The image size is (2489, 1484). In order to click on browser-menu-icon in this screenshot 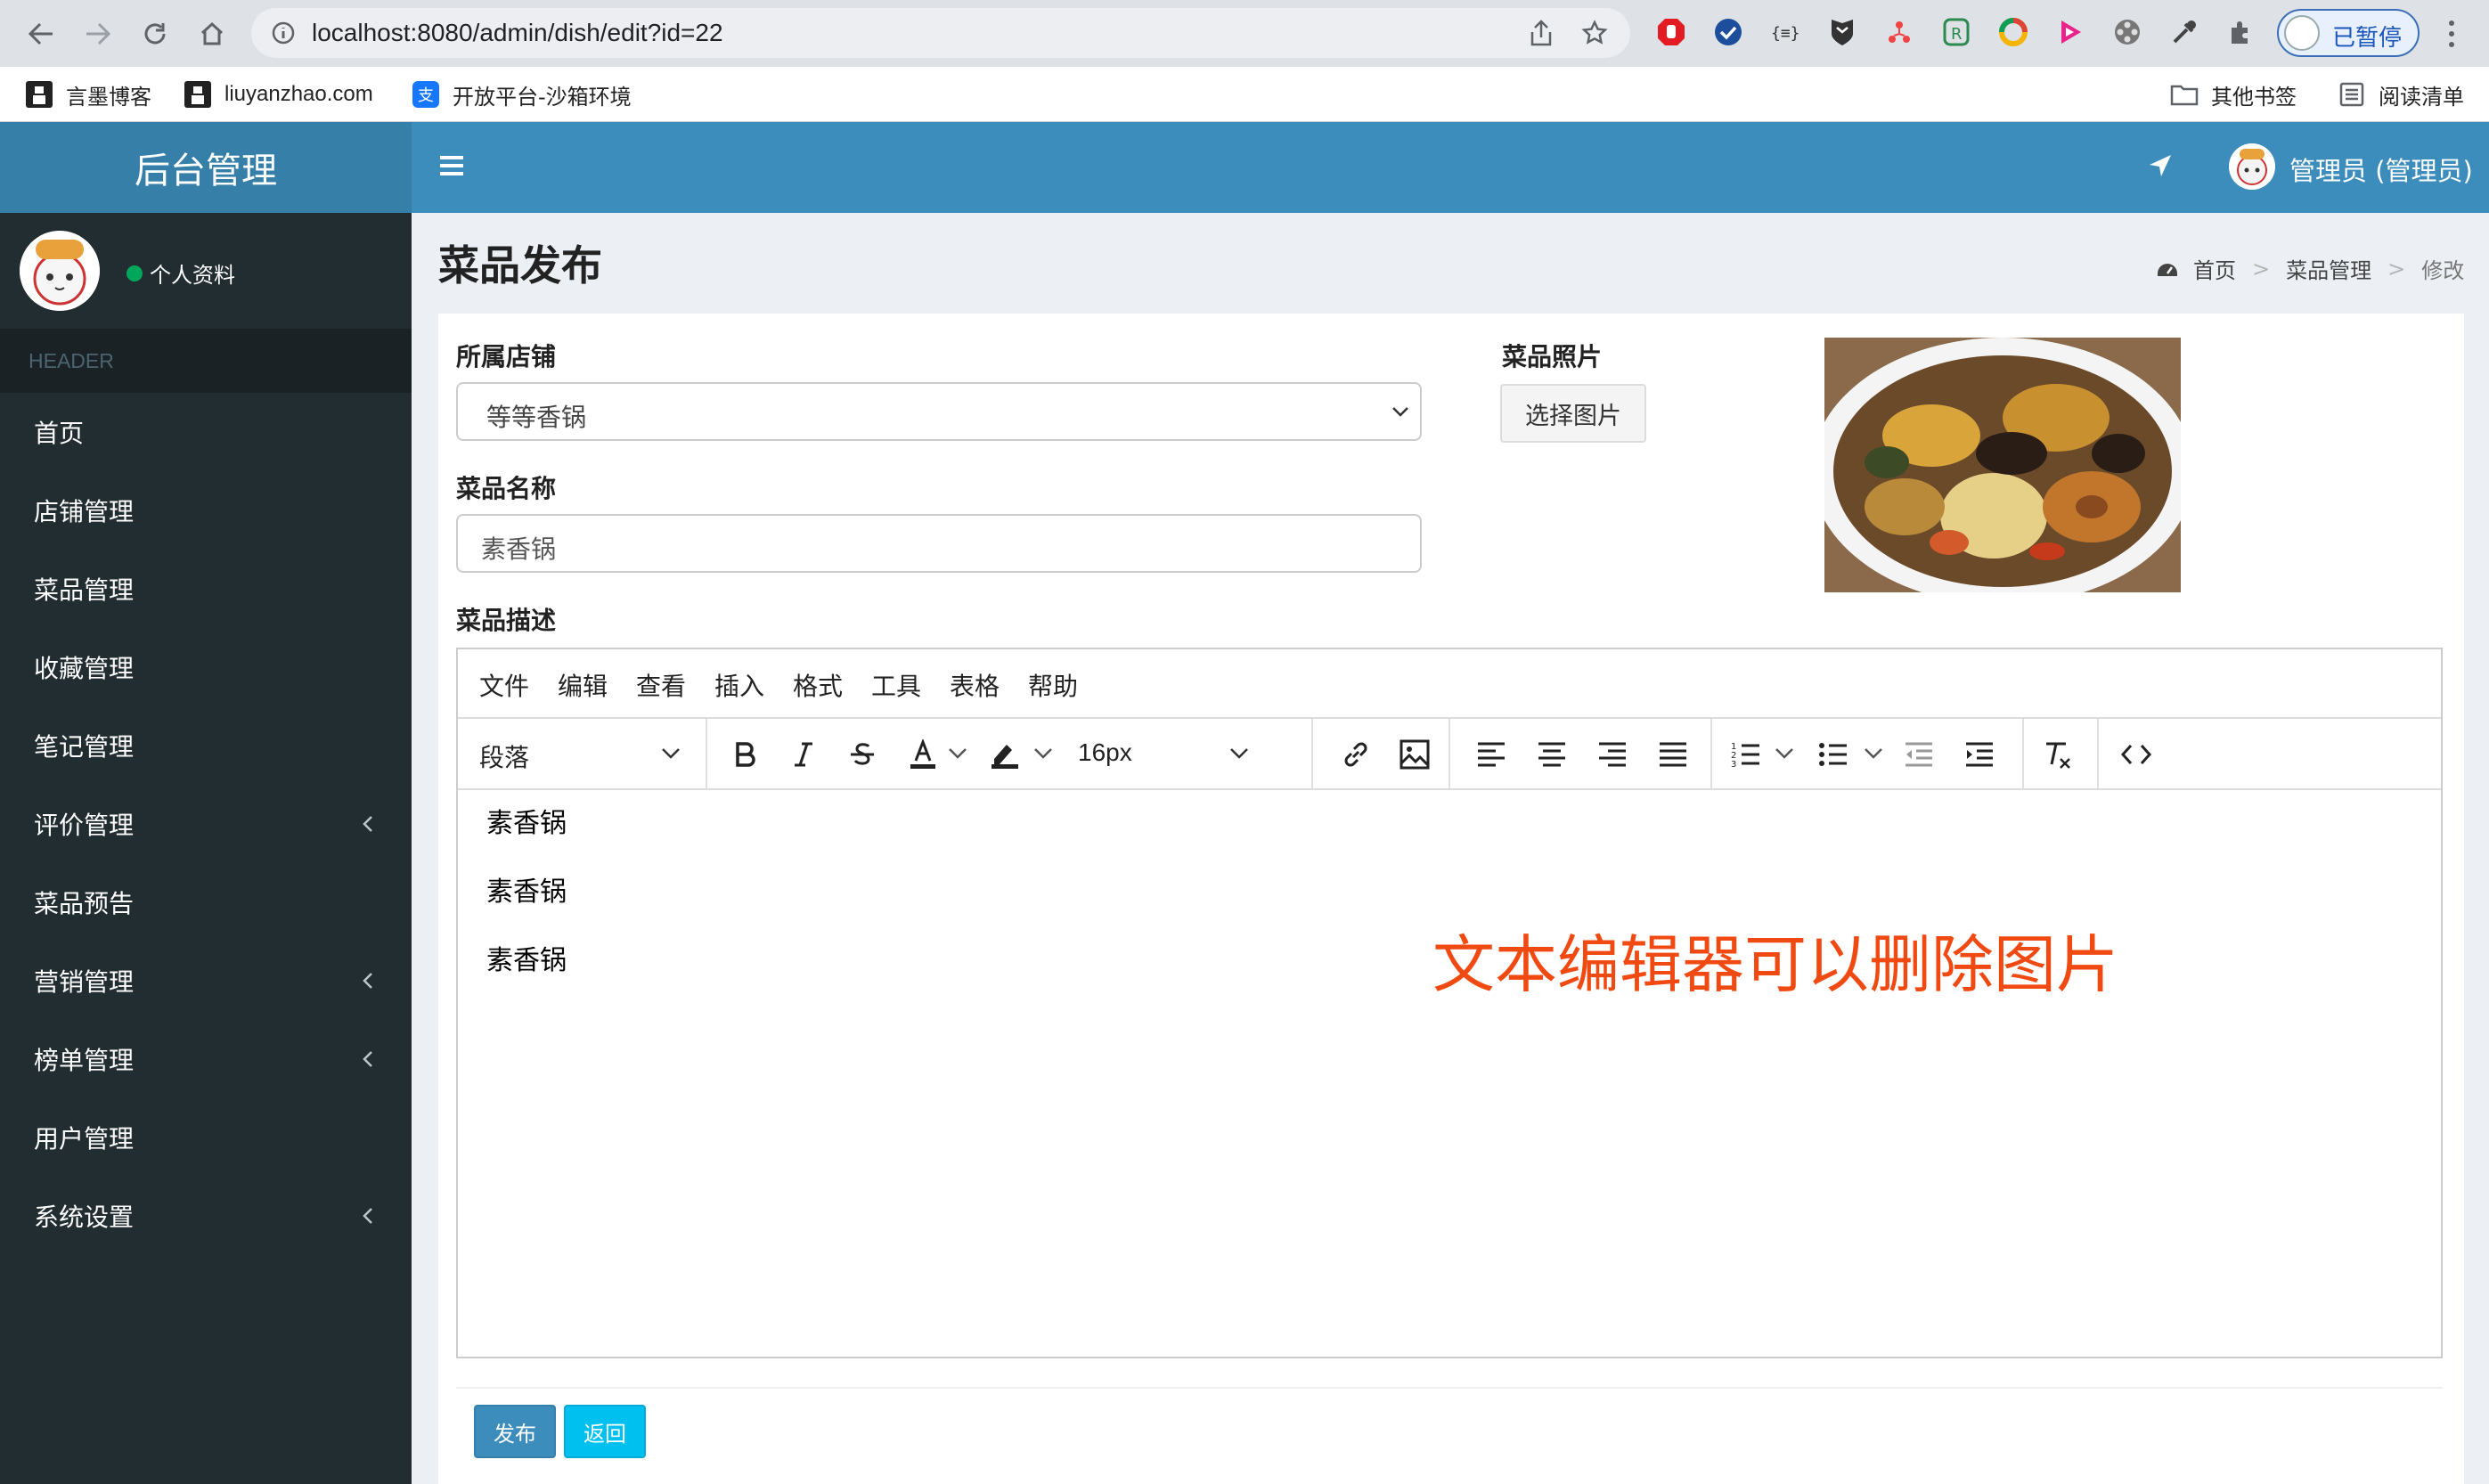, I will do `click(2451, 34)`.